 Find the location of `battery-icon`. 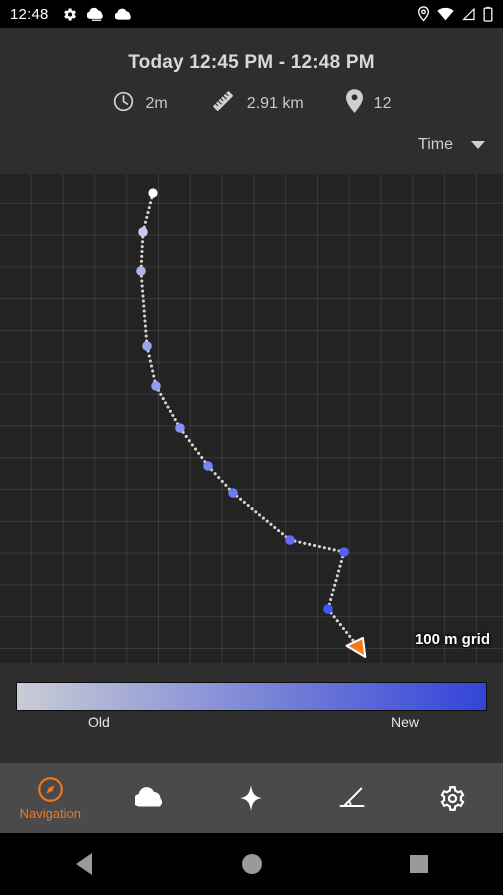

battery-icon is located at coordinates (488, 14).